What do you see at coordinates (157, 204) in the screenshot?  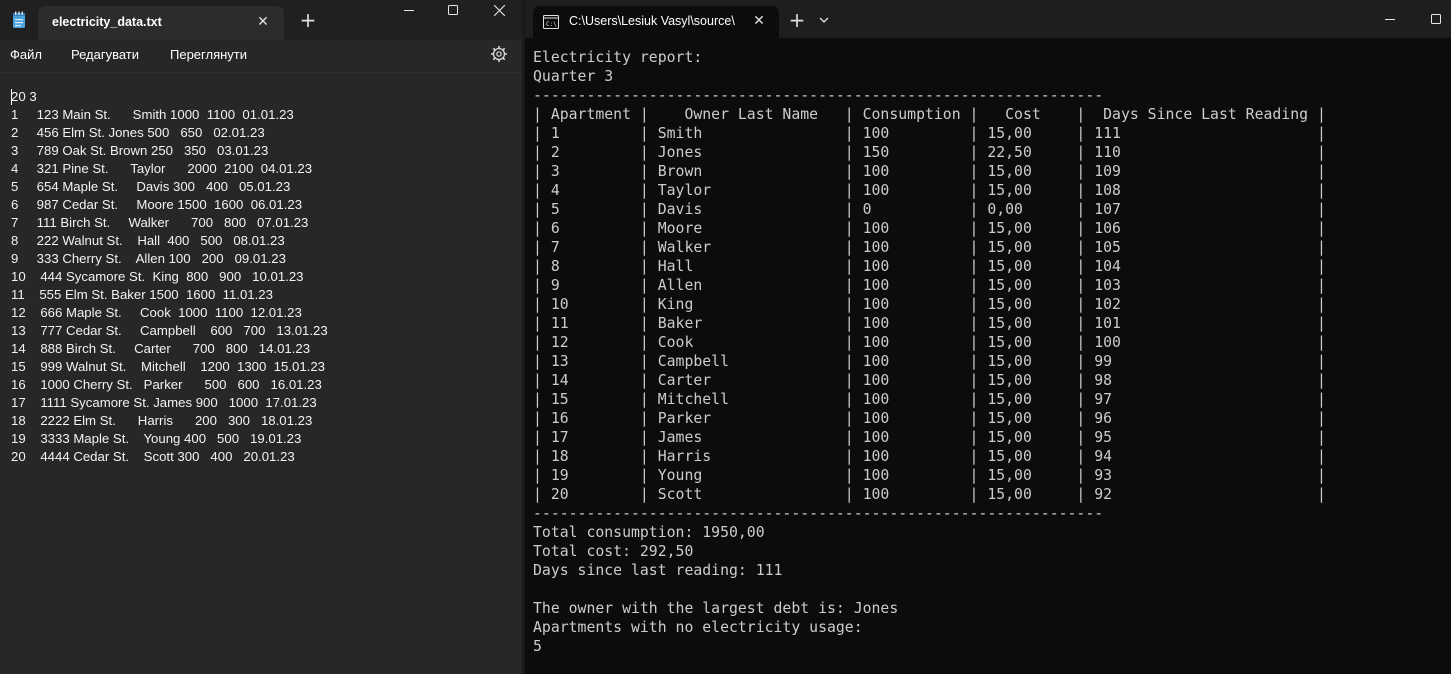 I see `notepad-line: 6 987 Cedar St. Moore 1500 1600 06.01.23` at bounding box center [157, 204].